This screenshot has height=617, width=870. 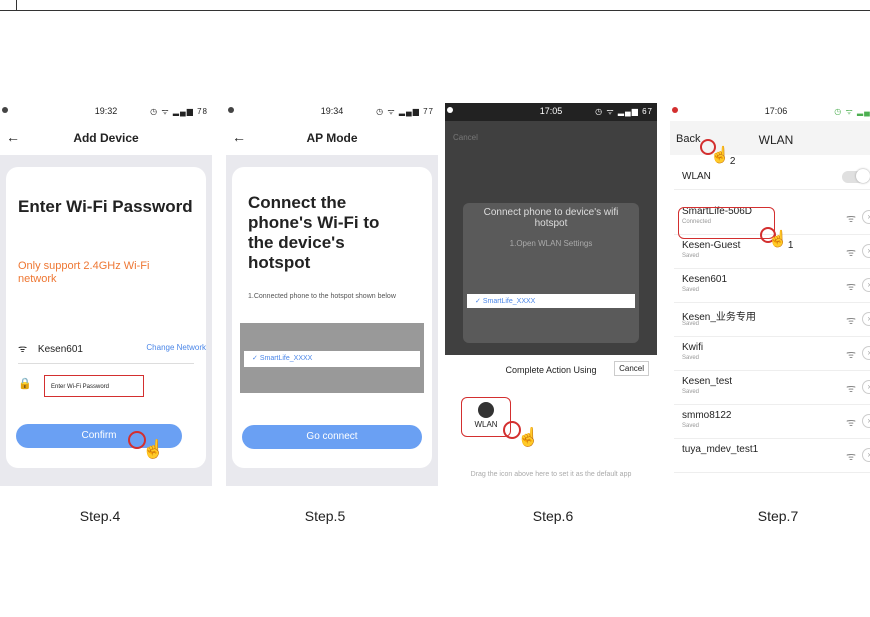 What do you see at coordinates (770, 112) in the screenshot?
I see `status-bar: 17:06 ◷ ᯤ ▂▄▆` at bounding box center [770, 112].